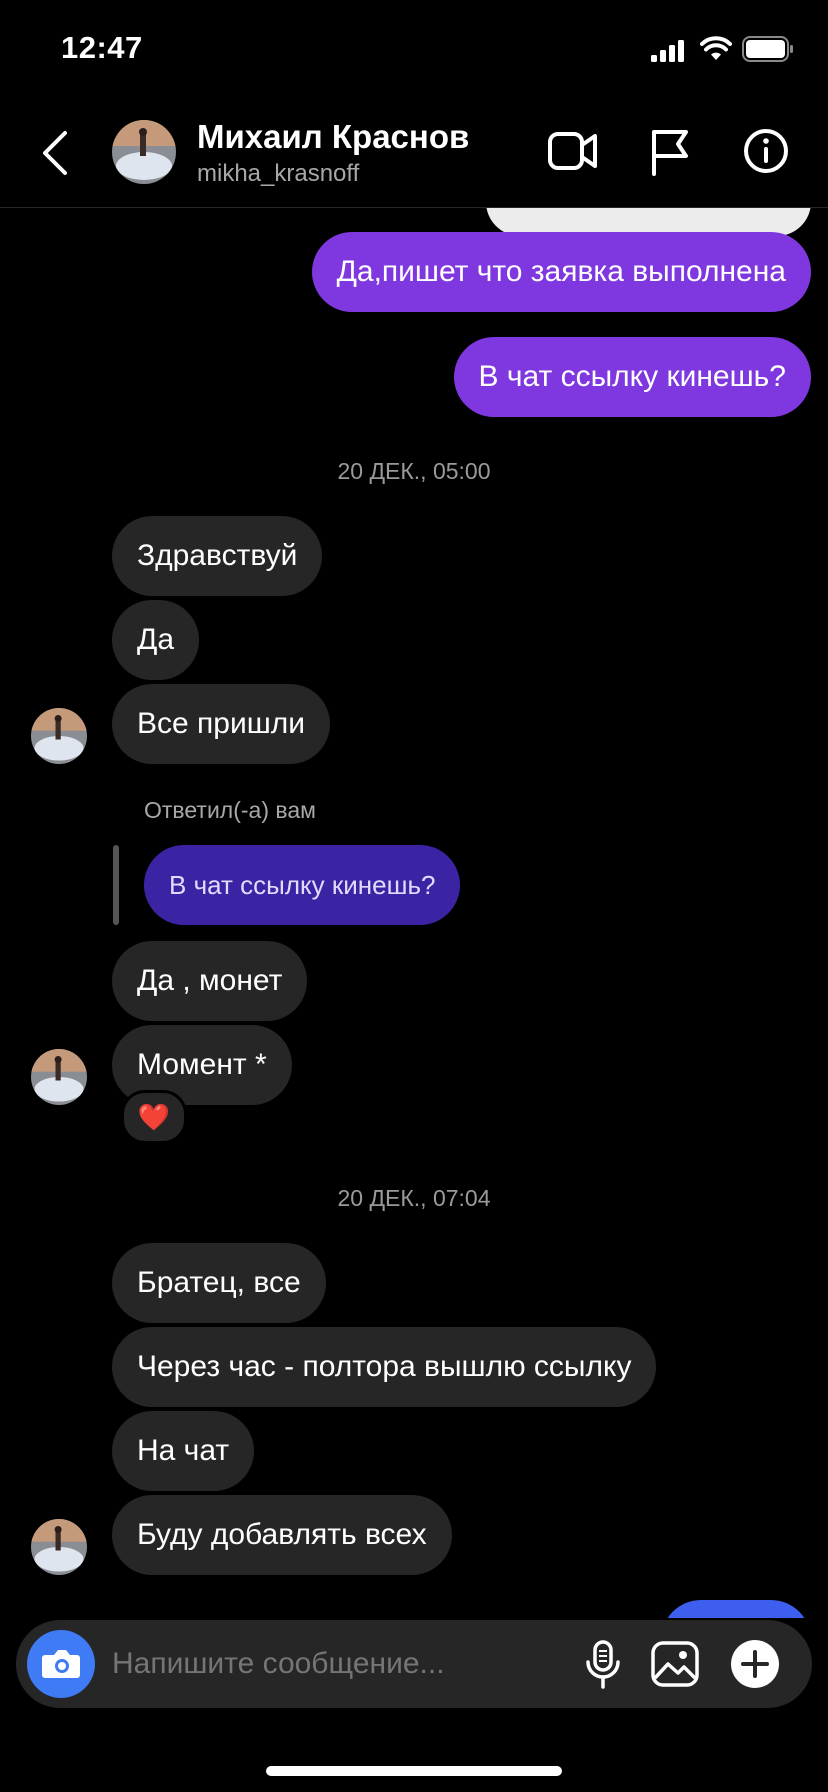 This screenshot has height=1792, width=828. I want to click on chat-header: Михаил Краснов mikha_krasnoff, so click(414, 154).